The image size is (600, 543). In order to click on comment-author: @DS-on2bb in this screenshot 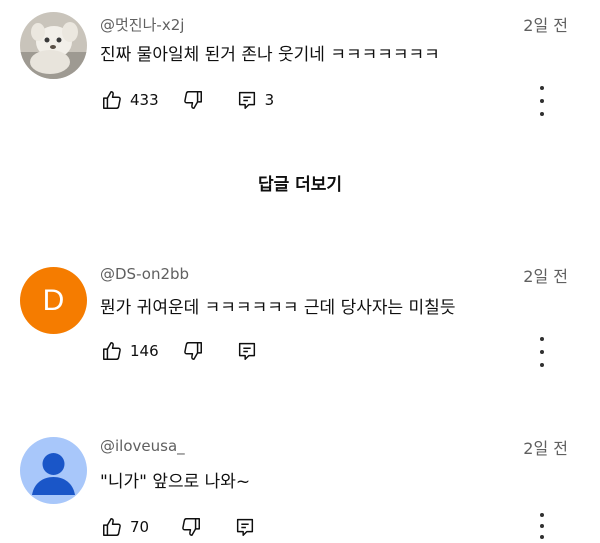, I will do `click(144, 274)`.